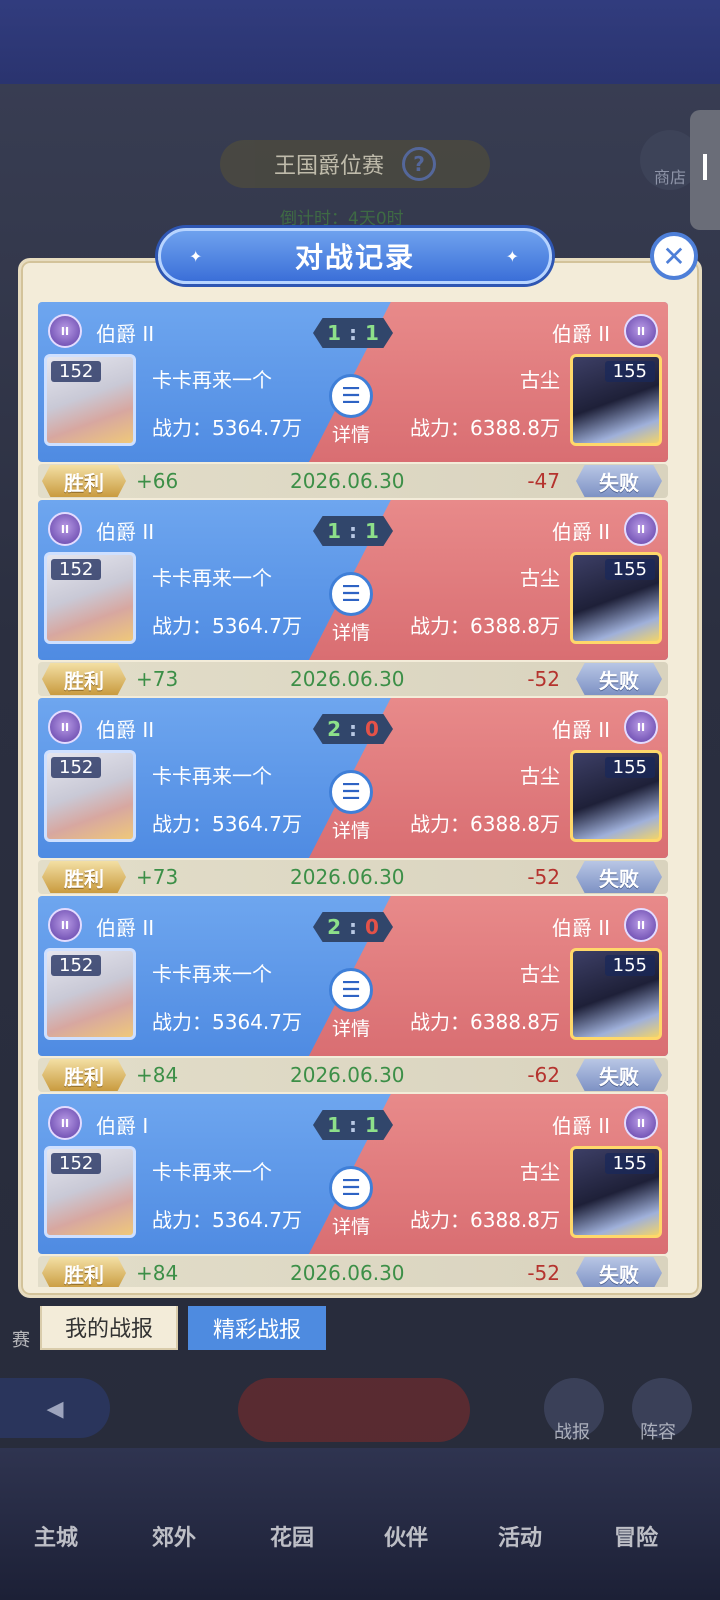 Image resolution: width=720 pixels, height=1600 pixels. I want to click on detail-label: 详情, so click(350, 1227).